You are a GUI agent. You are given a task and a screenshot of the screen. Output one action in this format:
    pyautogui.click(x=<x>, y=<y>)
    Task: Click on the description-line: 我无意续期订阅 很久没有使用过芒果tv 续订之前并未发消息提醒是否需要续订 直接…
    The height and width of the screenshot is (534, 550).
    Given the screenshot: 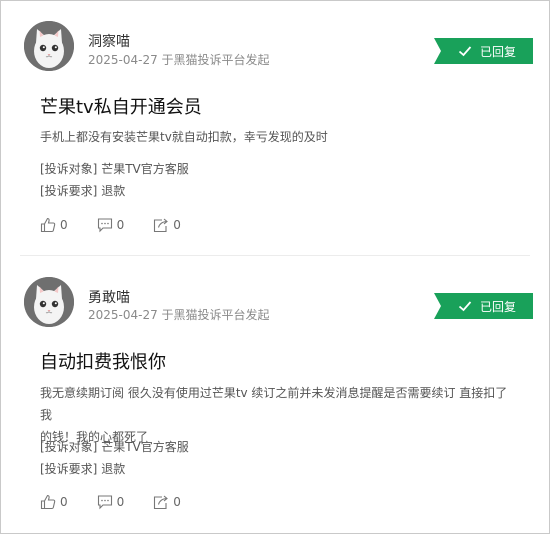 What is the action you would take?
    pyautogui.click(x=274, y=404)
    